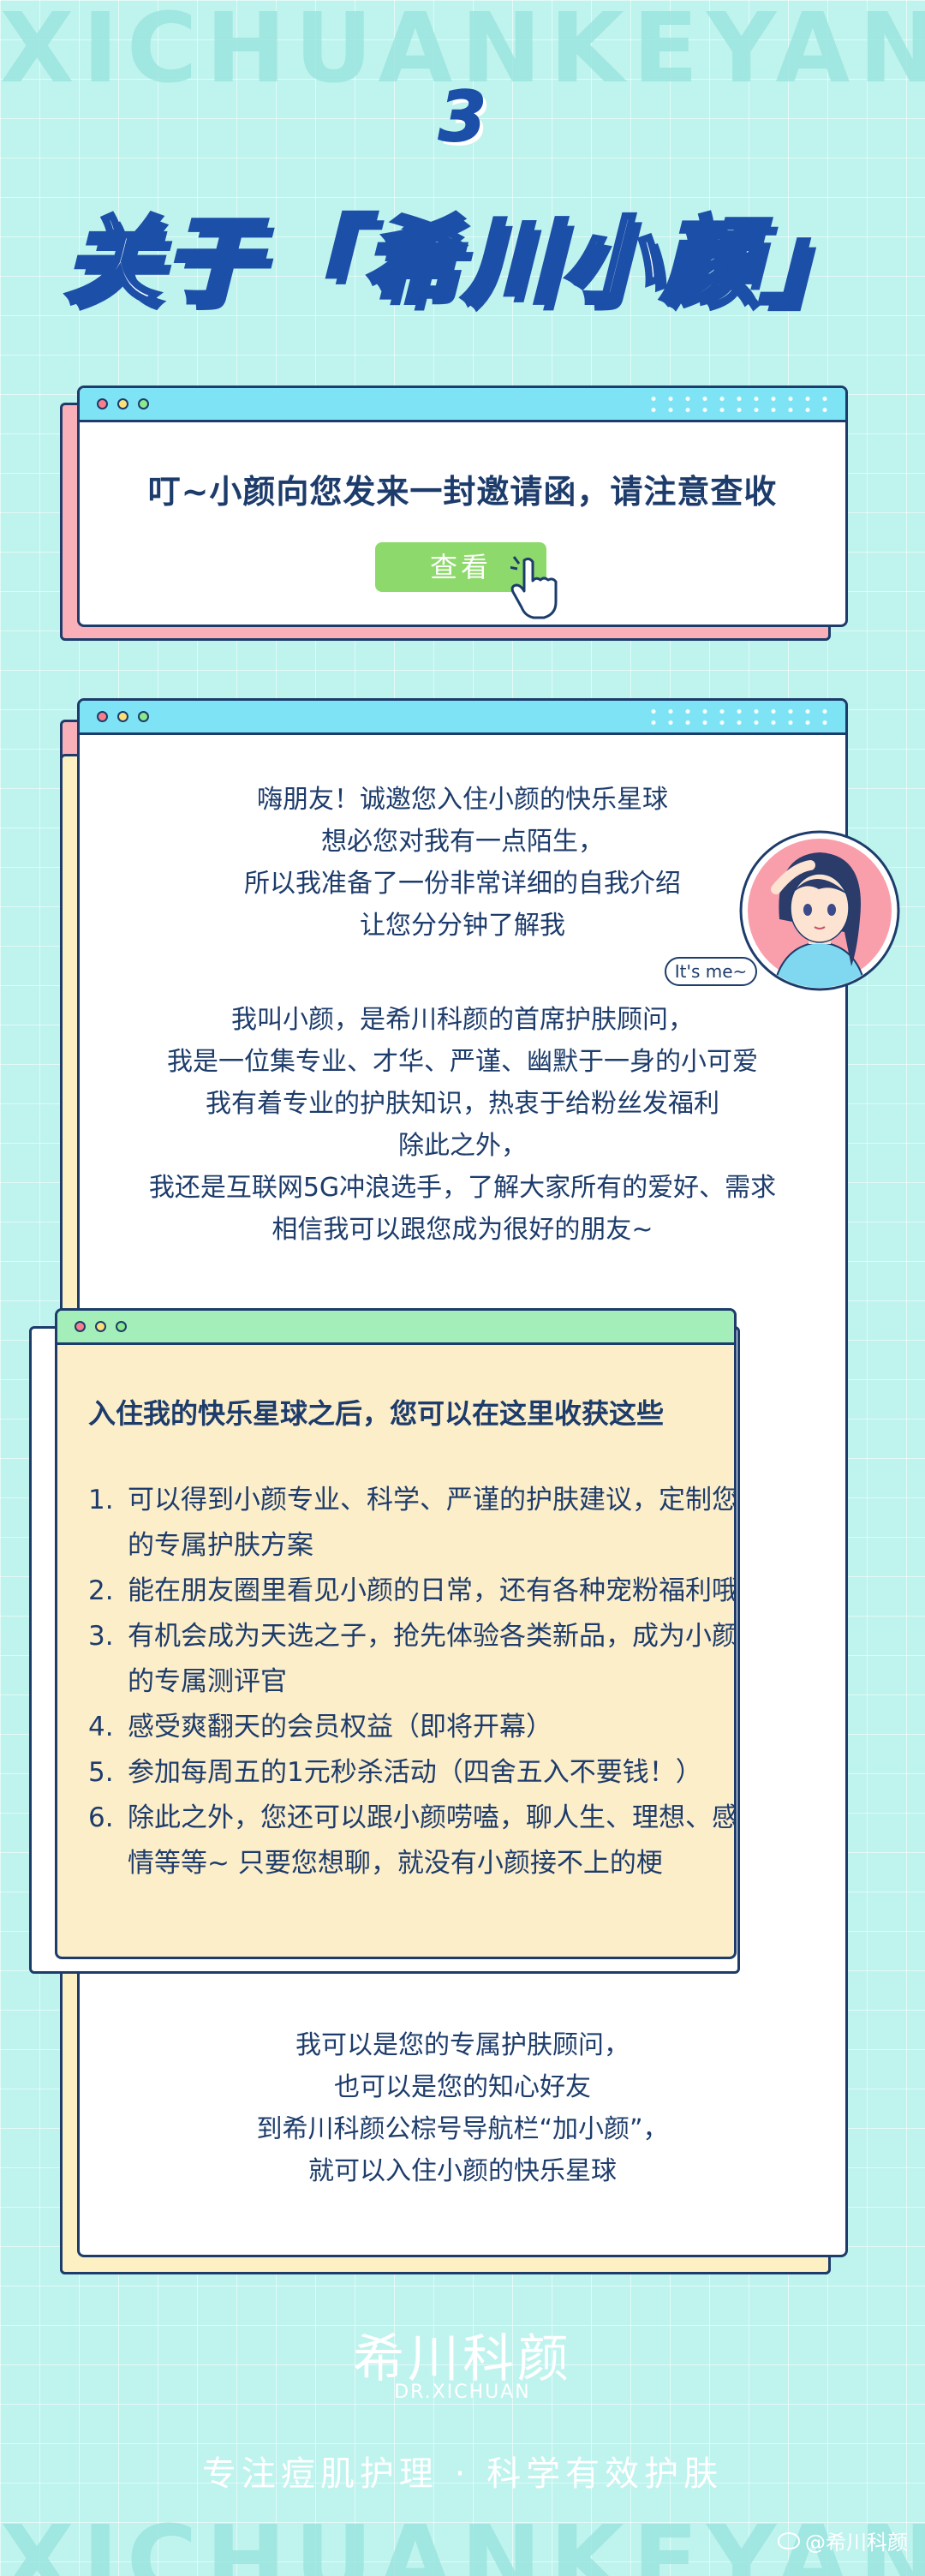  Describe the element at coordinates (856, 2543) in the screenshot. I see `watermark-text: @希川科颜` at that location.